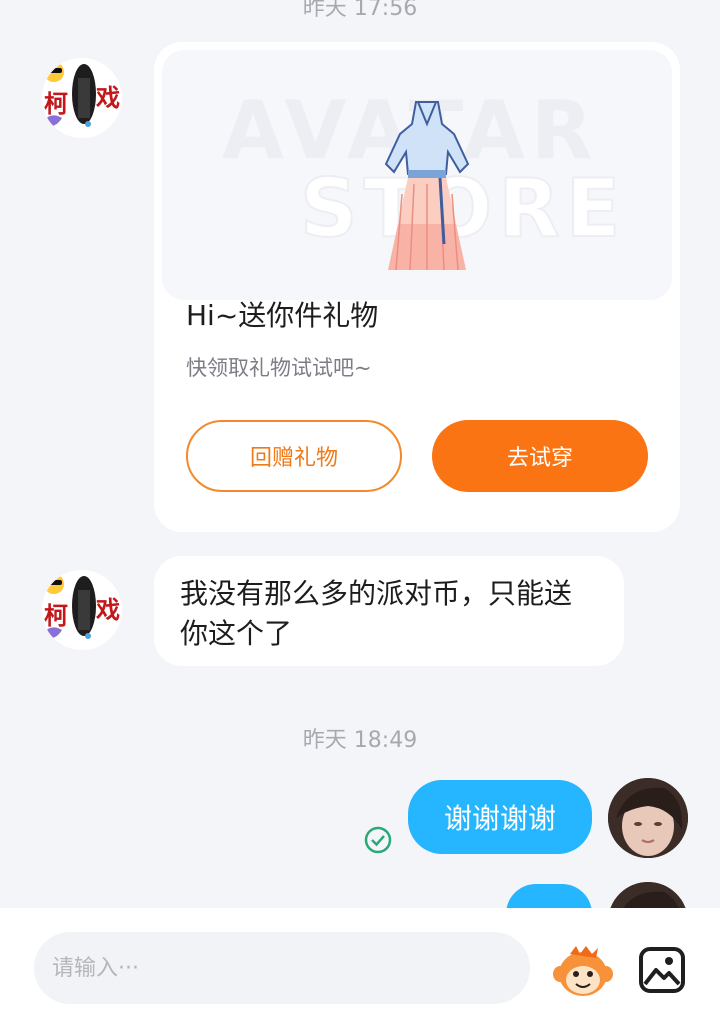  What do you see at coordinates (378, 840) in the screenshot?
I see `message-read-check-icon` at bounding box center [378, 840].